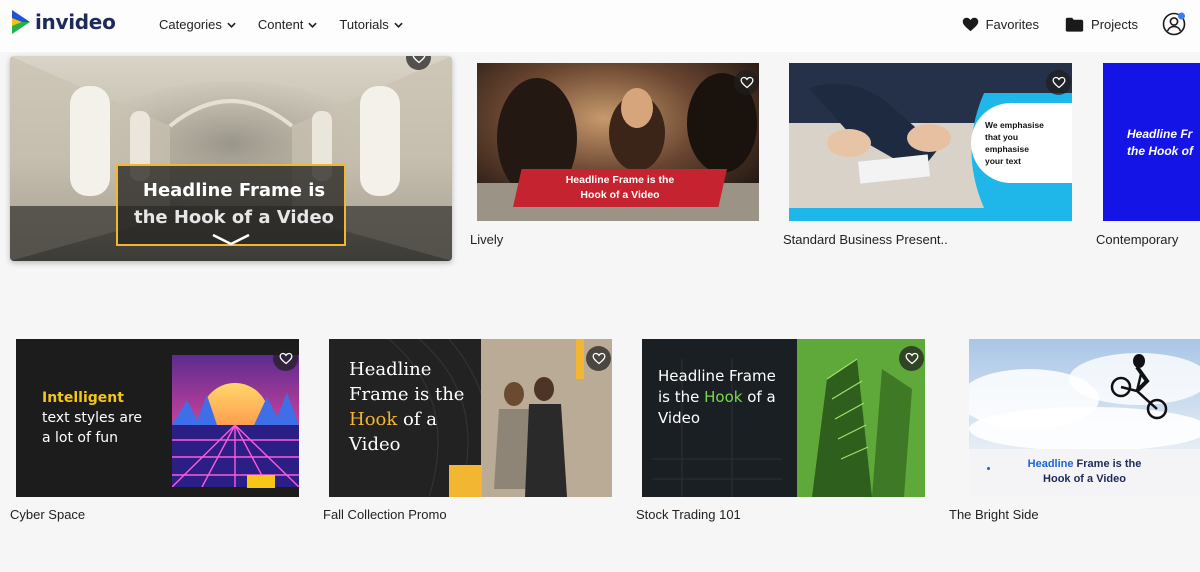 This screenshot has width=1200, height=572. What do you see at coordinates (723, 397) in the screenshot?
I see `stock-hook-highlight: Hook` at bounding box center [723, 397].